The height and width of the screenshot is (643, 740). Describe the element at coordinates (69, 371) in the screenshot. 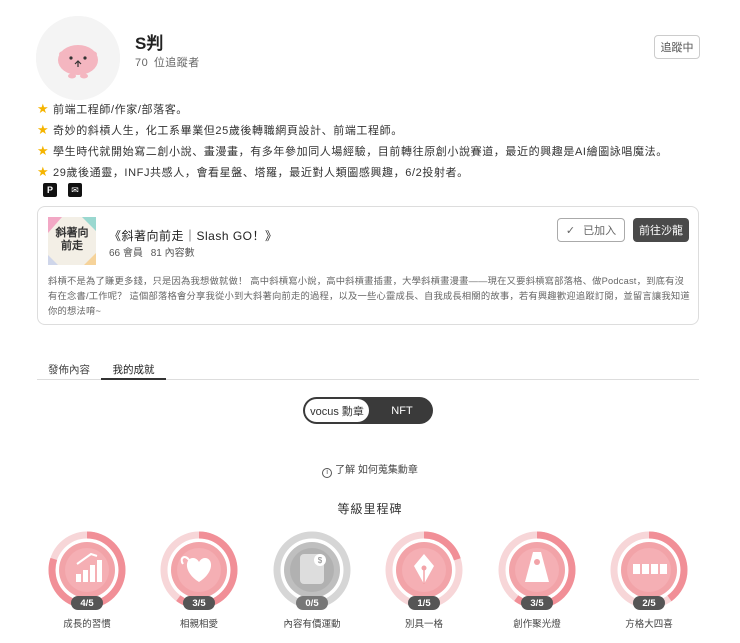

I see `tab-posts: 發佈內容` at that location.